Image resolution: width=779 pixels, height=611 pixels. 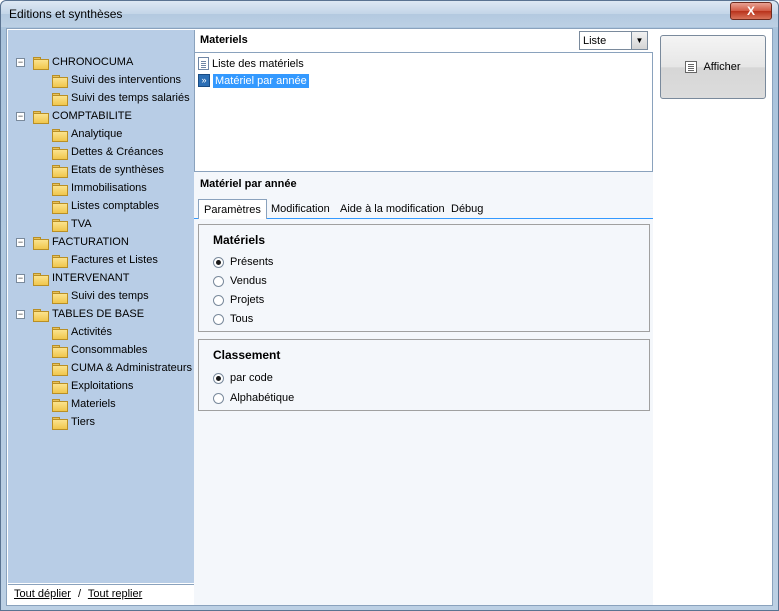 What do you see at coordinates (99, 350) in the screenshot?
I see `tree-item: Consommables` at bounding box center [99, 350].